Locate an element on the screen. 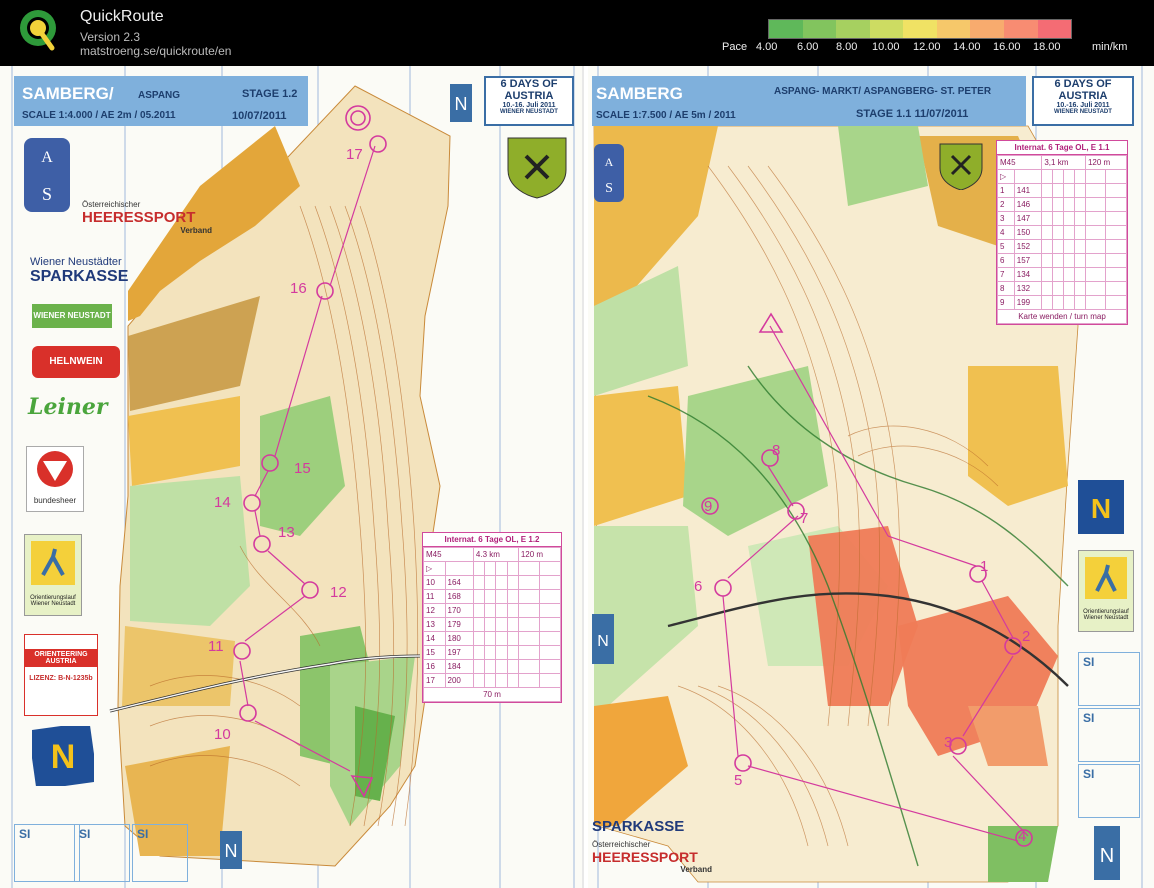  cd-header: Internat. 6 Tage OL, E 1.2 is located at coordinates (492, 540).